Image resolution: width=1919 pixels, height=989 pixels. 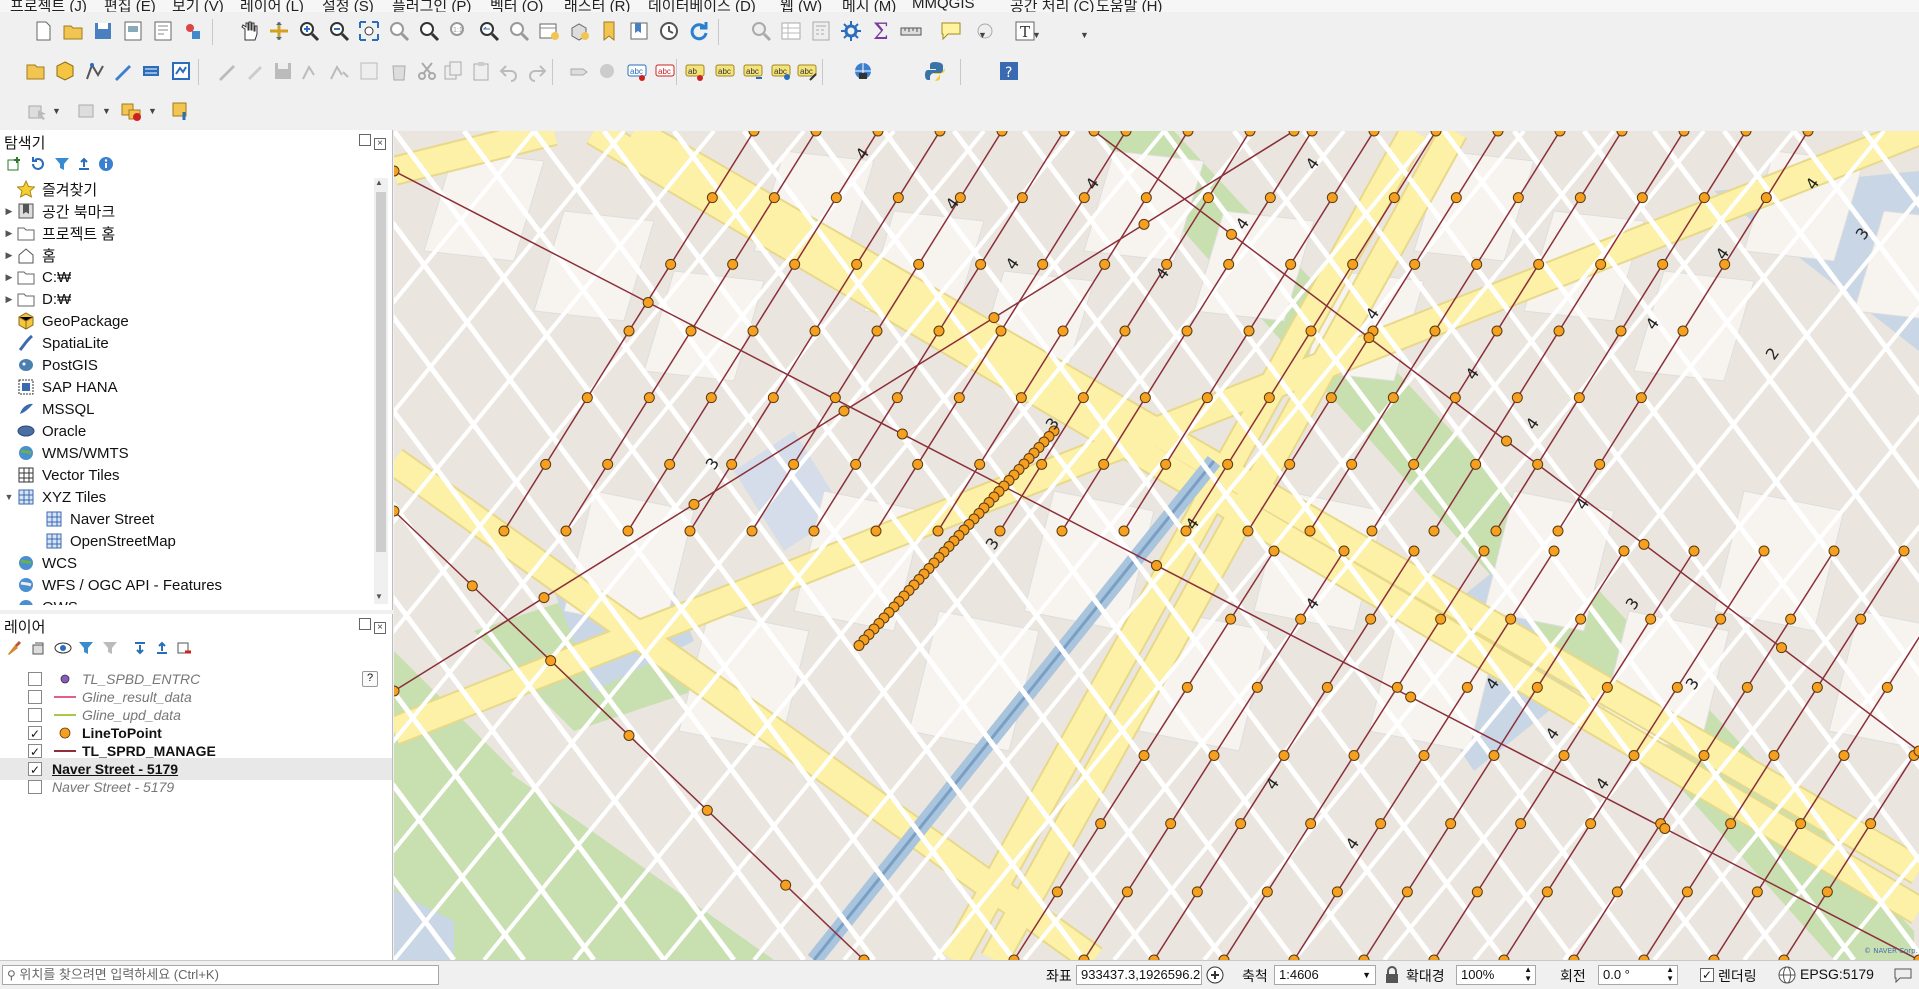 What do you see at coordinates (65, 321) in the screenshot?
I see `browser-item: GeoPackage` at bounding box center [65, 321].